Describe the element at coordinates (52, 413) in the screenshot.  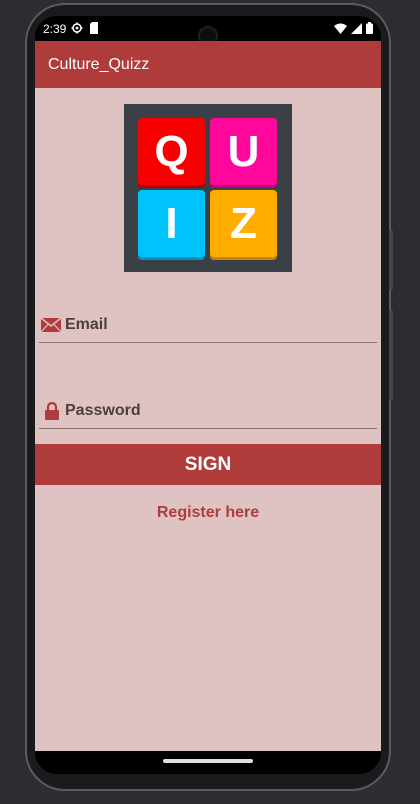
I see `lock-icon` at that location.